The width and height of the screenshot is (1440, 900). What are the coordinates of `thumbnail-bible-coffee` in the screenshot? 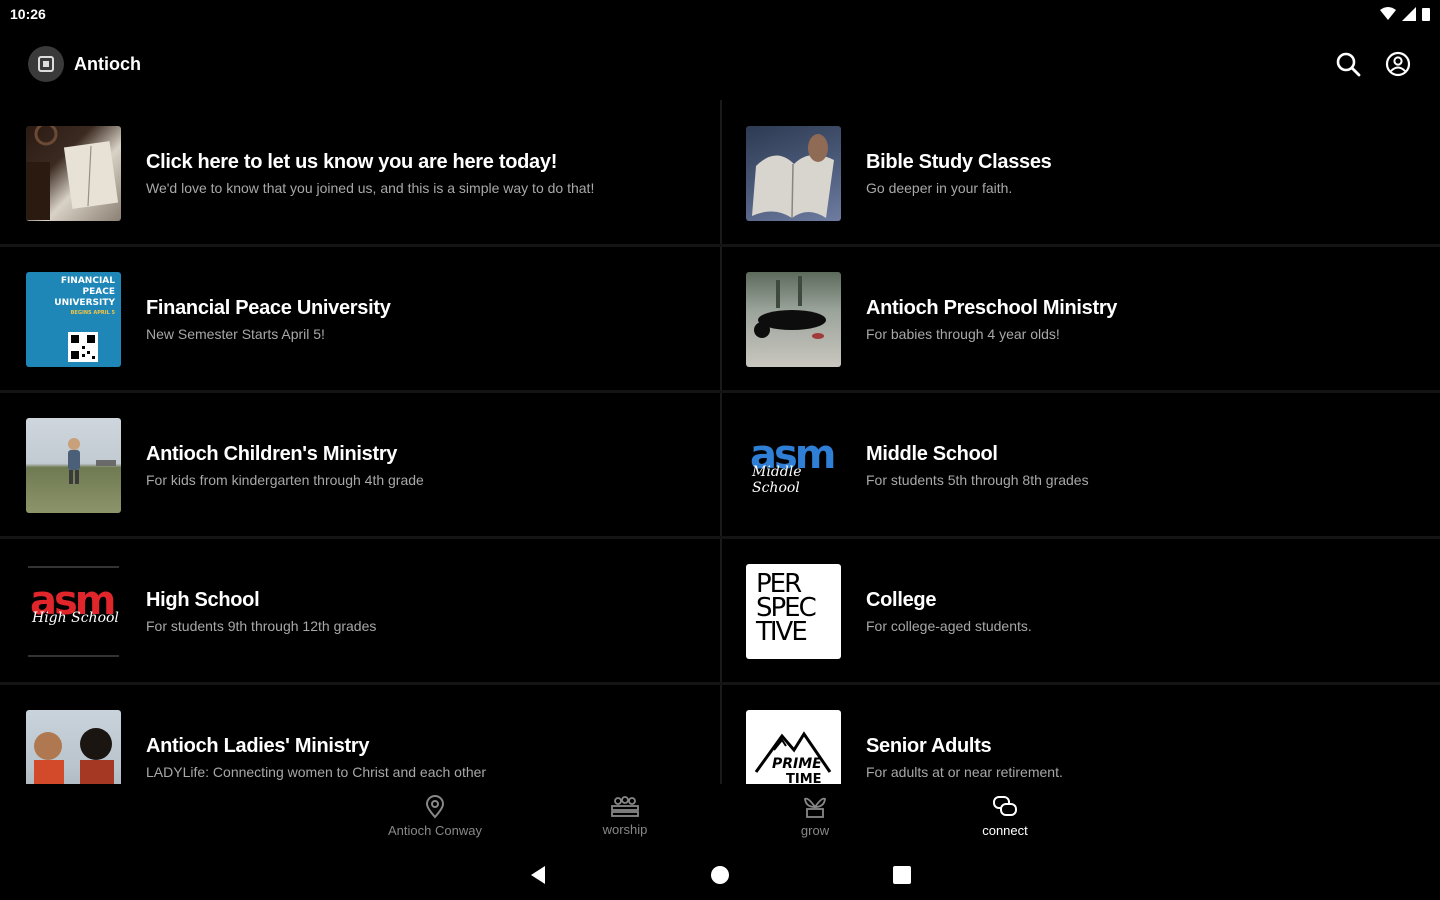 It's located at (73, 173).